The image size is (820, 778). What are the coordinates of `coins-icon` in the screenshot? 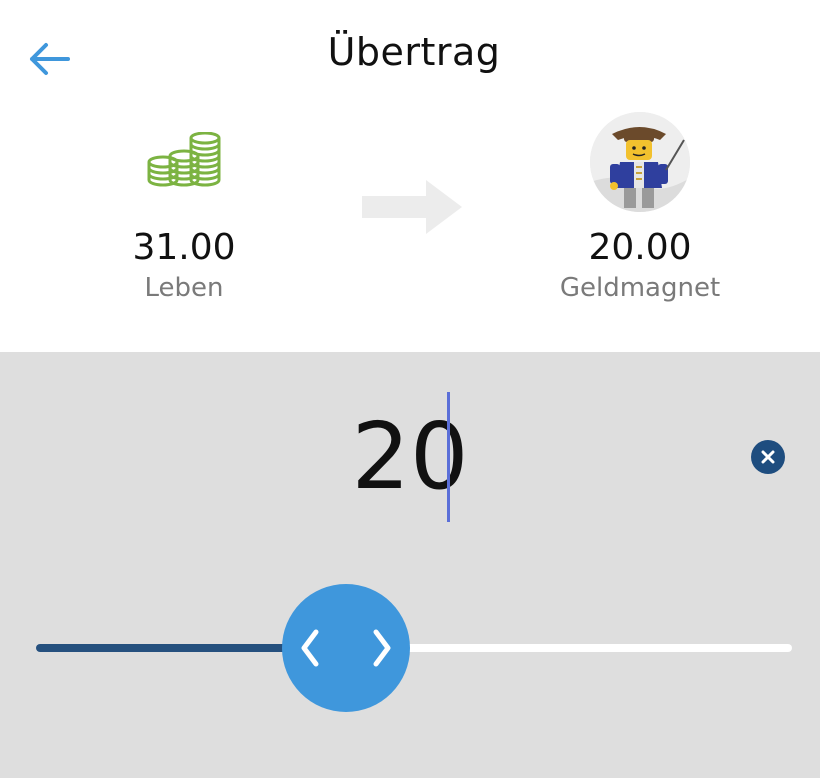 It's located at (184, 159).